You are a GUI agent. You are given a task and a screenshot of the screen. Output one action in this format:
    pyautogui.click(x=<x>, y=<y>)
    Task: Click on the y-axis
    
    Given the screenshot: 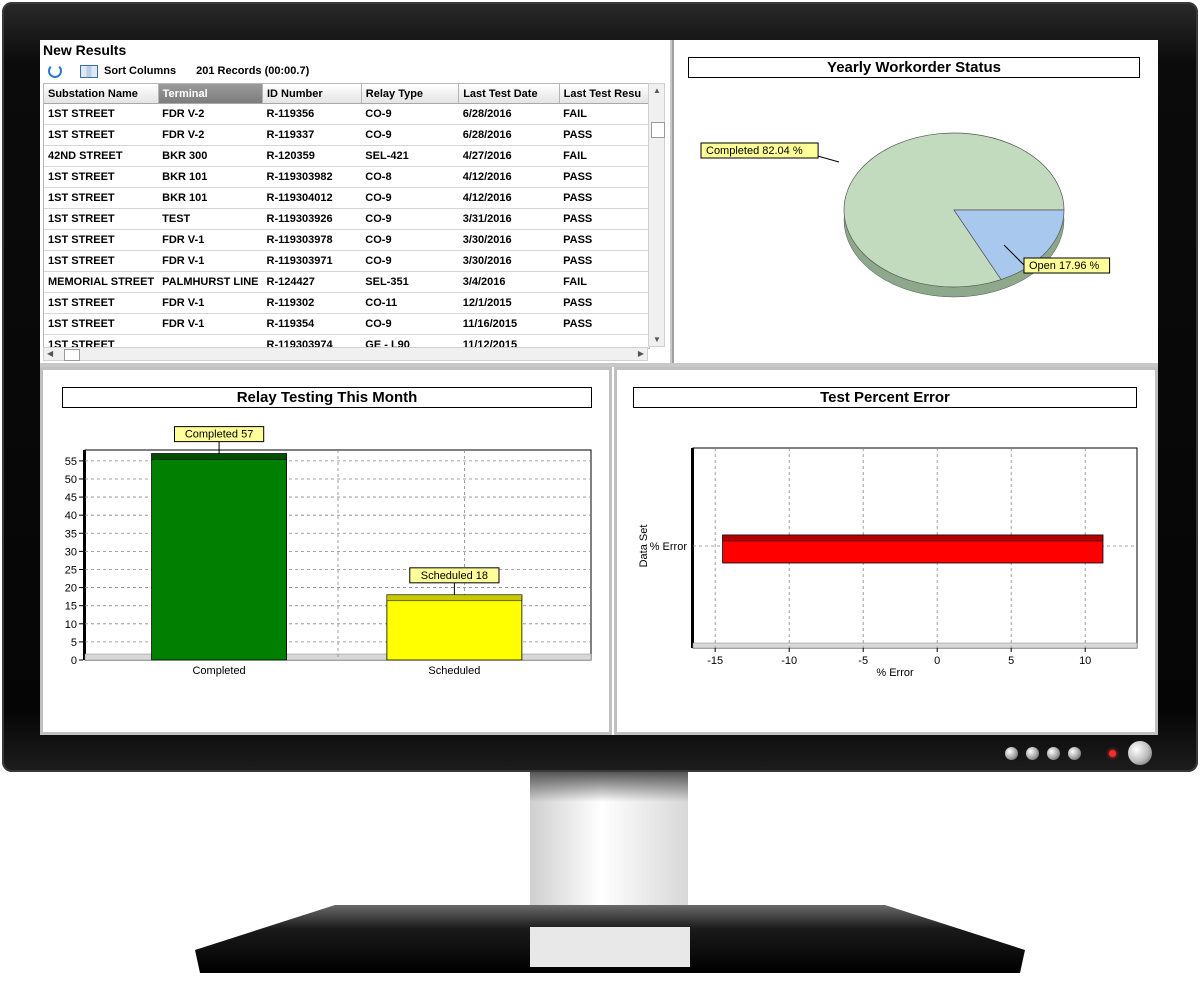 What is the action you would take?
    pyautogui.click(x=84, y=555)
    